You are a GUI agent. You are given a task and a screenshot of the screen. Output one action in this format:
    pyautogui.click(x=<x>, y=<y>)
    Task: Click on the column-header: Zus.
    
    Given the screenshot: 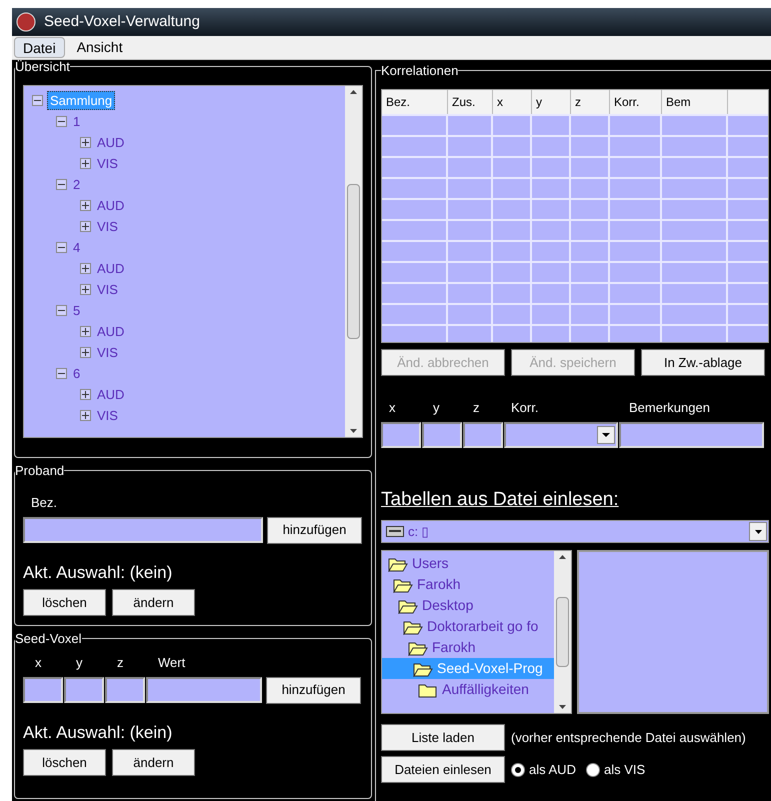 What is the action you would take?
    pyautogui.click(x=470, y=102)
    